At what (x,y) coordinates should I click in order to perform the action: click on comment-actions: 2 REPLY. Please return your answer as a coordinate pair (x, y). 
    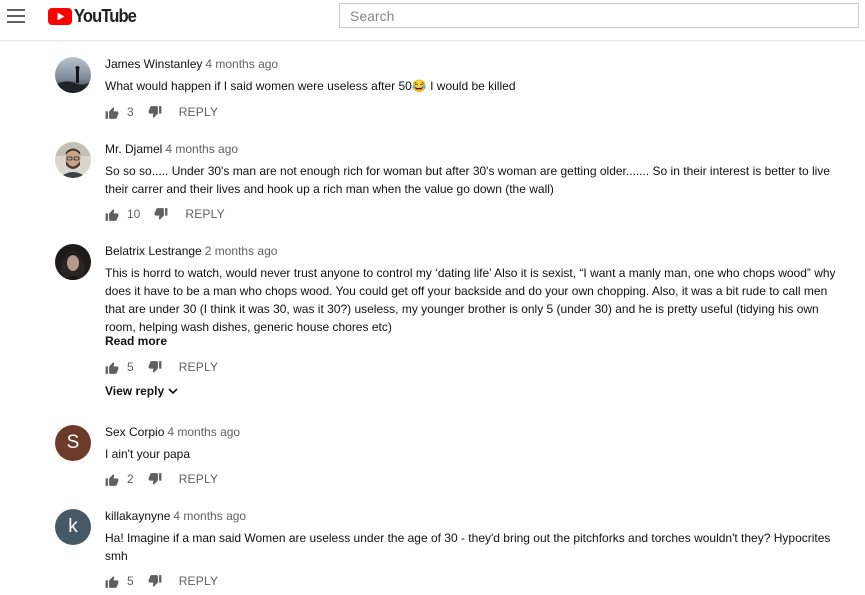
    Looking at the image, I should click on (161, 479).